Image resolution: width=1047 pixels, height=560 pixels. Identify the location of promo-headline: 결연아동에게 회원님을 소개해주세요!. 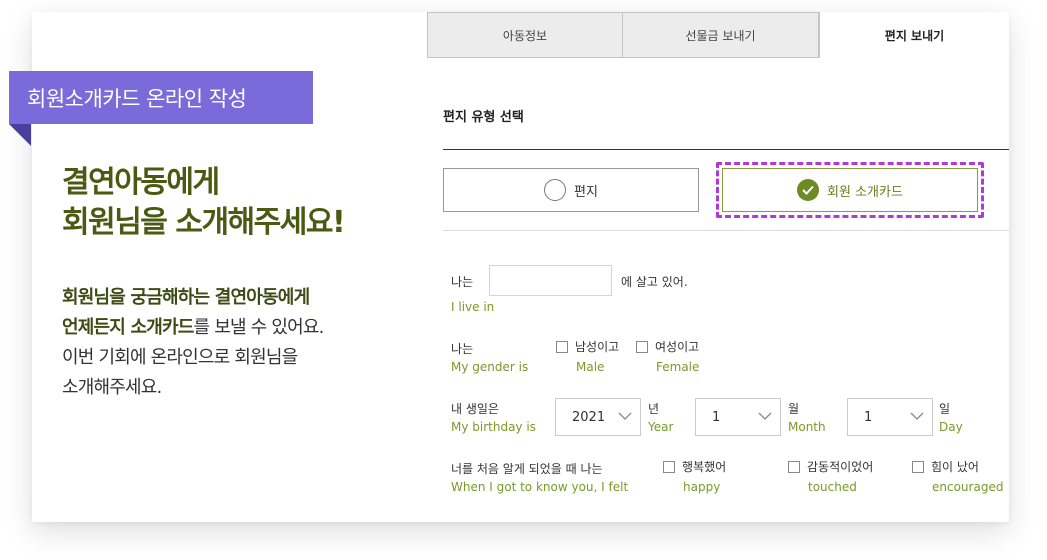
(232, 203).